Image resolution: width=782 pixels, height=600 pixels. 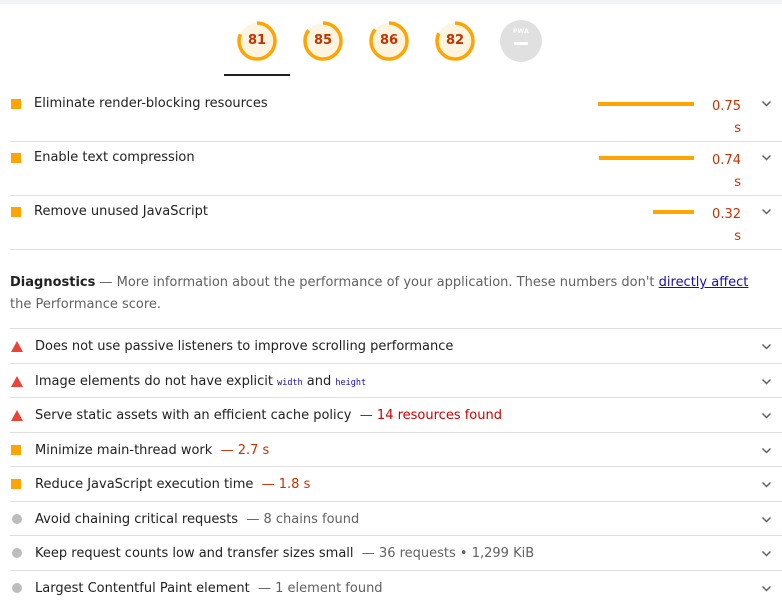 I want to click on diagnostic-row: Minimize main-thread work — 2.7 s, so click(x=396, y=450).